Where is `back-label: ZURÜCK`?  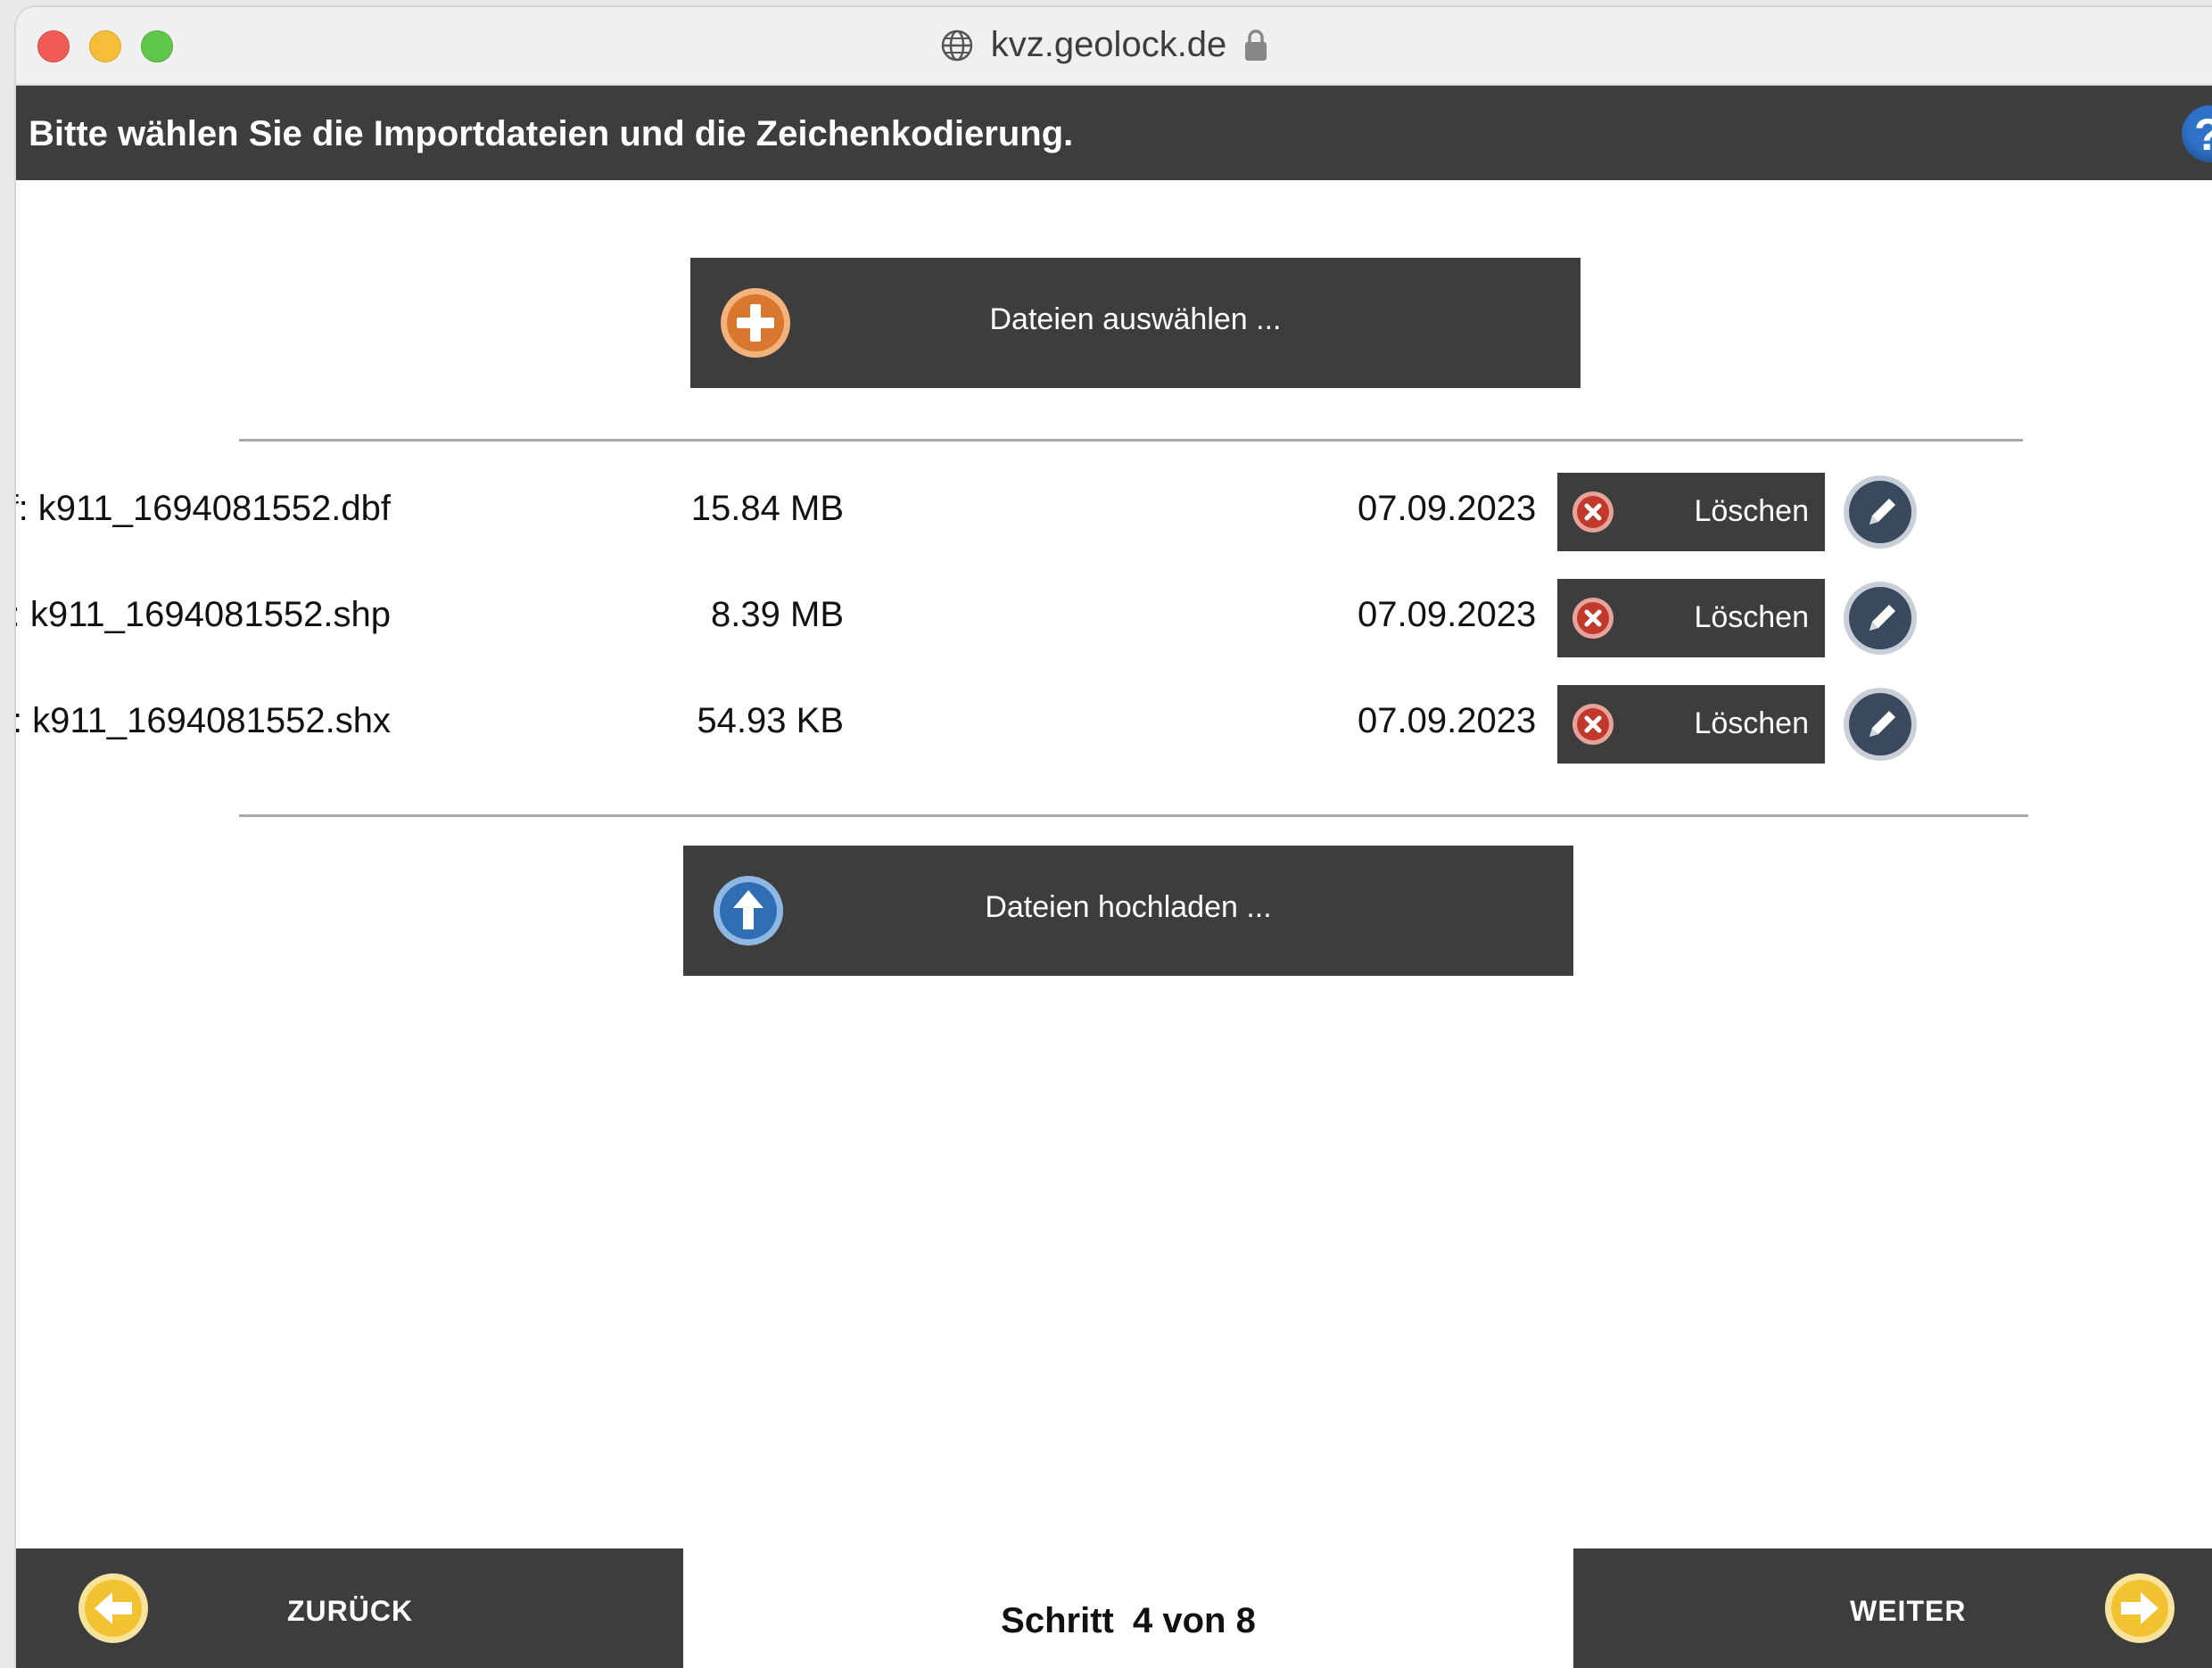 back-label: ZURÜCK is located at coordinates (351, 1611).